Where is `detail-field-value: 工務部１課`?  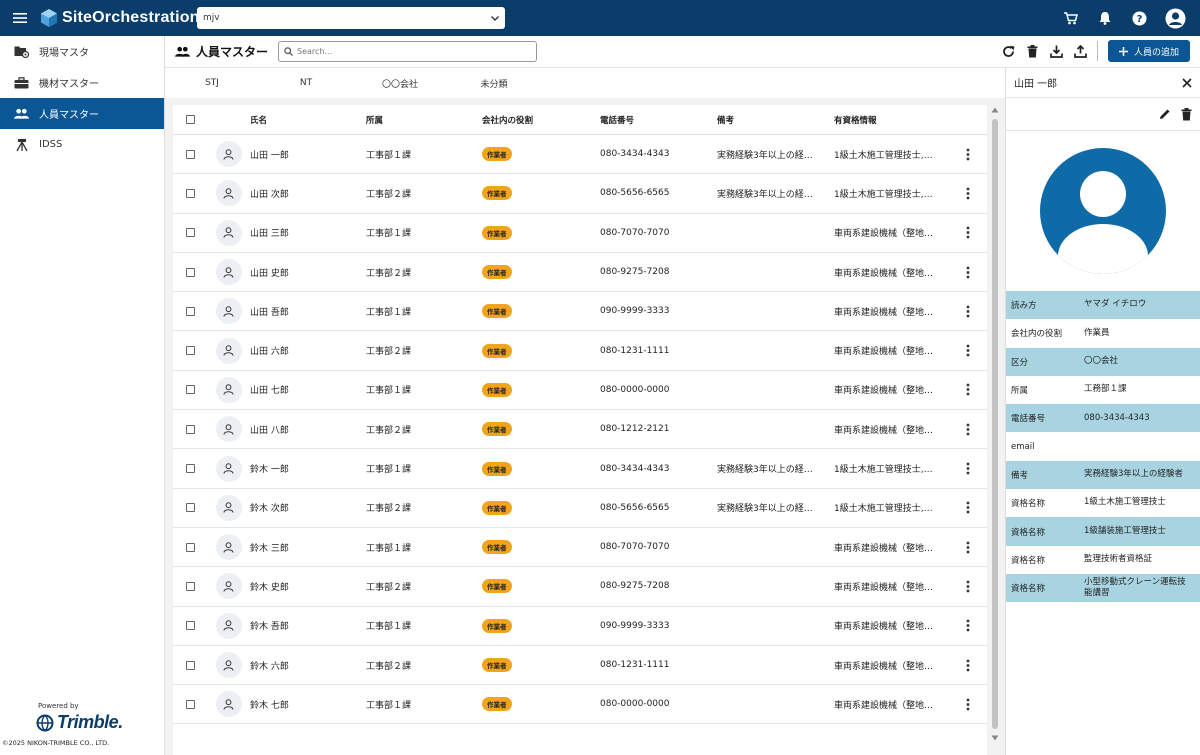 detail-field-value: 工務部１課 is located at coordinates (1105, 389).